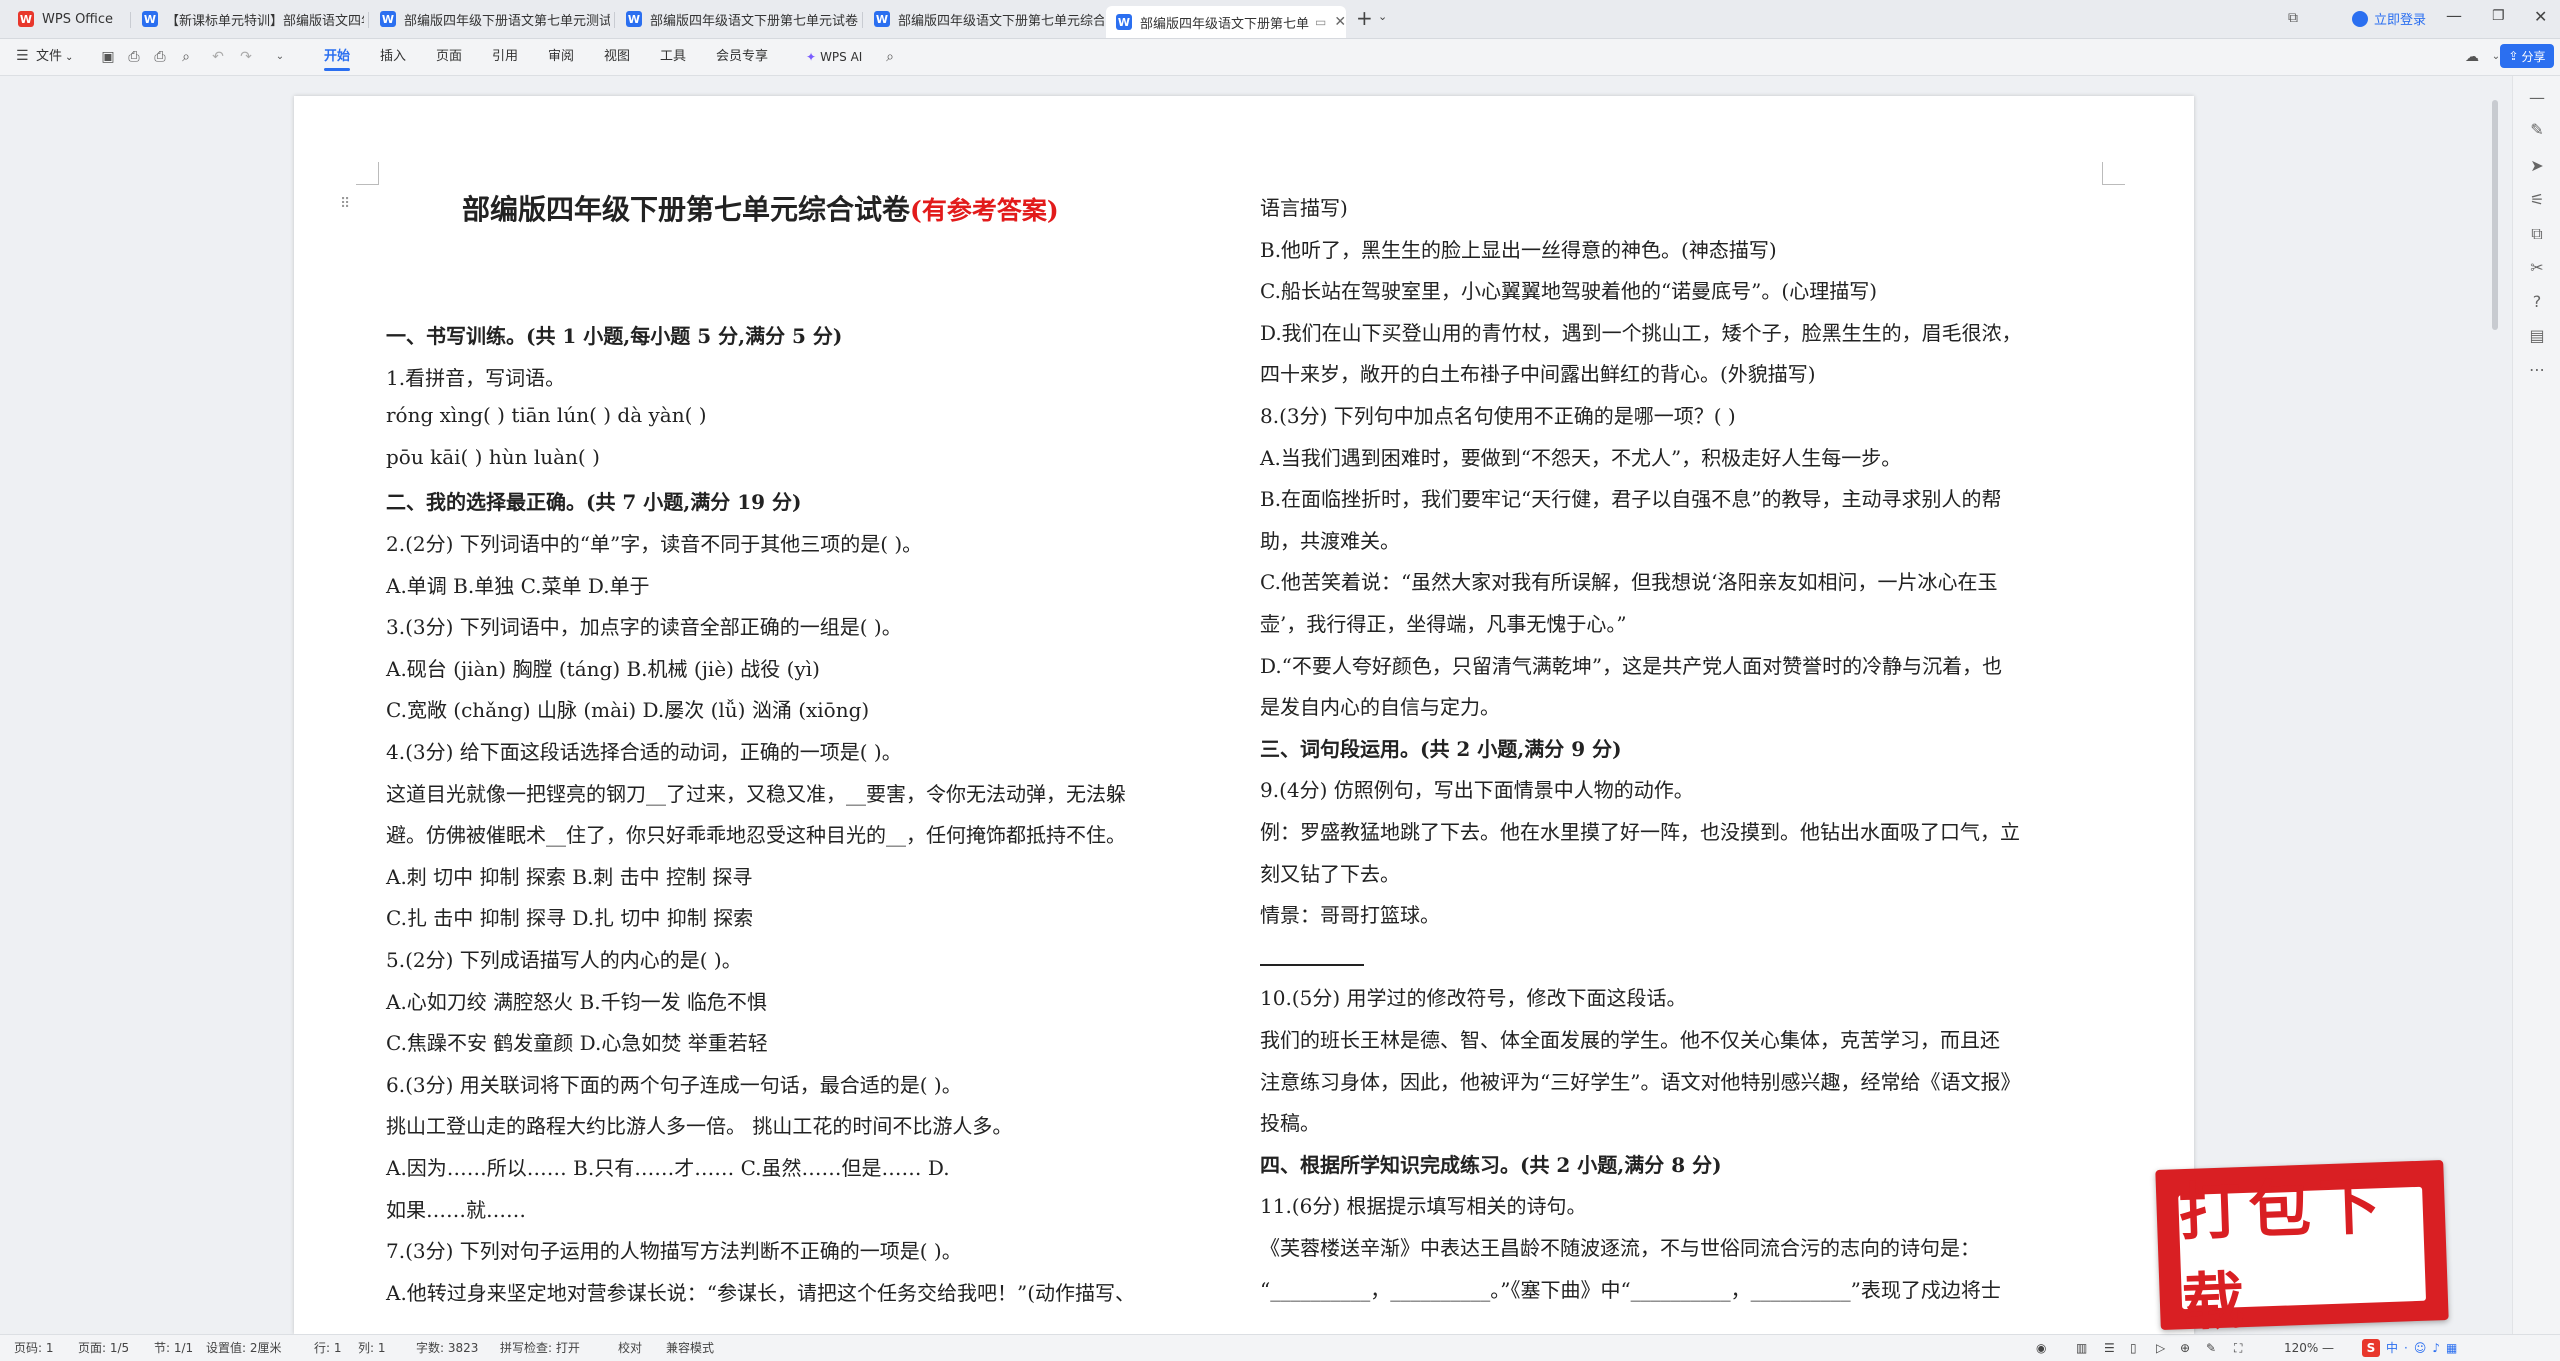 The width and height of the screenshot is (2560, 1361). I want to click on share-icon: ⇪, so click(2513, 56).